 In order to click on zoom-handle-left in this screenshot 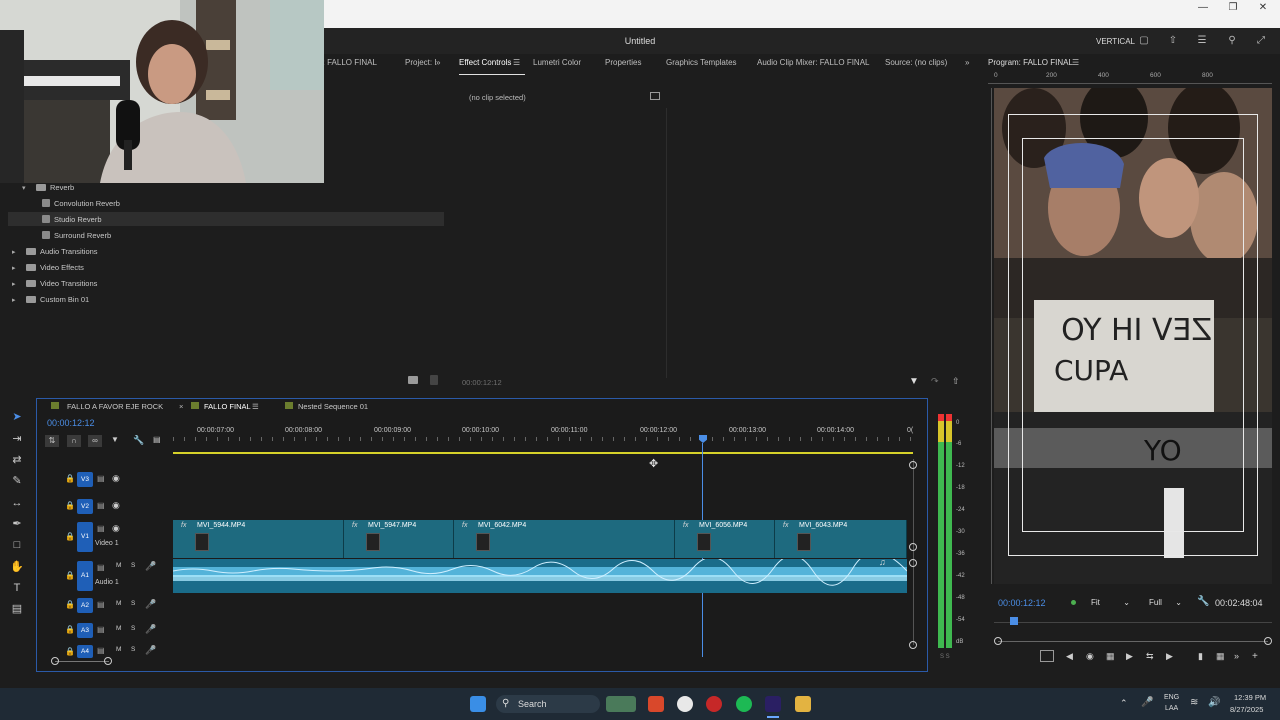, I will do `click(55, 661)`.